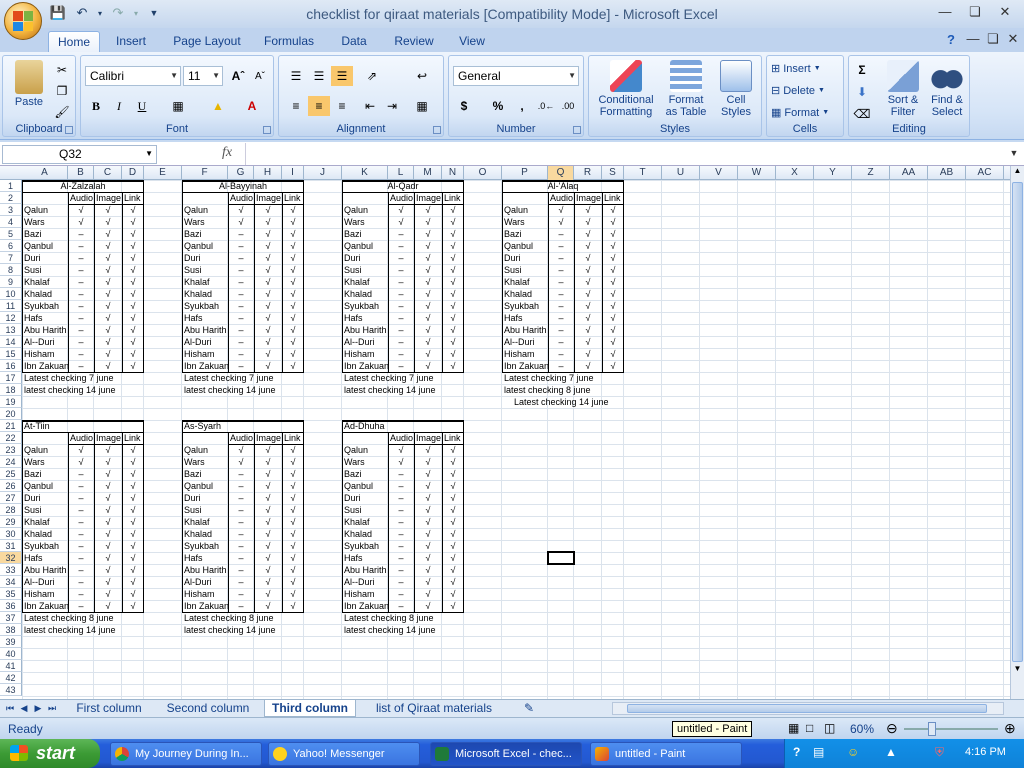 The width and height of the screenshot is (1024, 768). I want to click on column-header-F: F, so click(205, 173).